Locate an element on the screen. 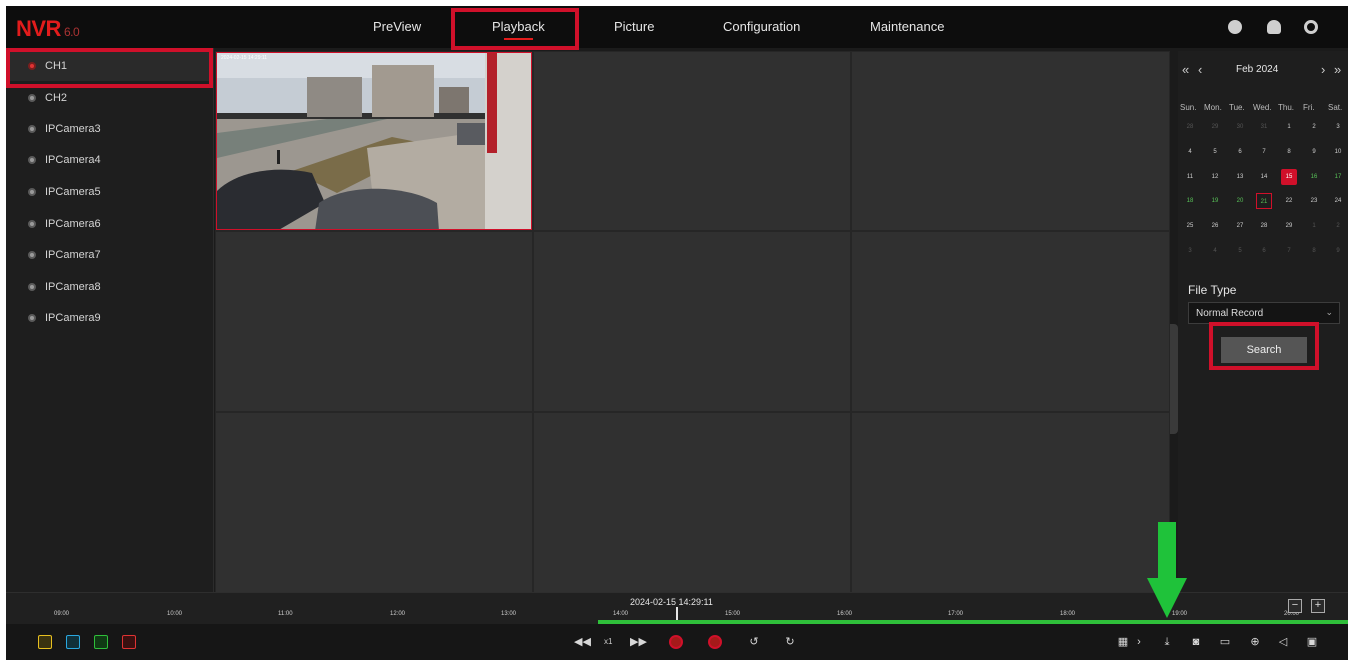  video-cell-1: 2024-02-15 14:29:11 is located at coordinates (374, 141).